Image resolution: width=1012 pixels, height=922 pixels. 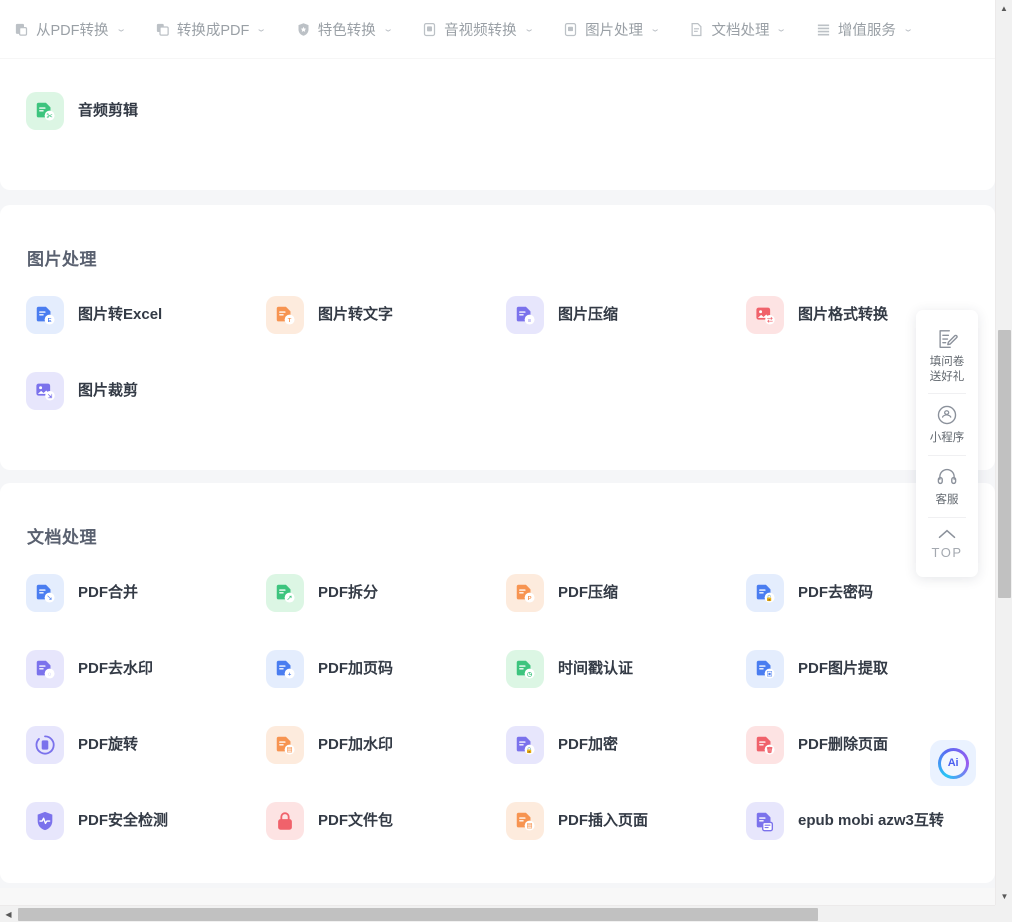 I want to click on nav-item-label: 图片处理, so click(x=614, y=30).